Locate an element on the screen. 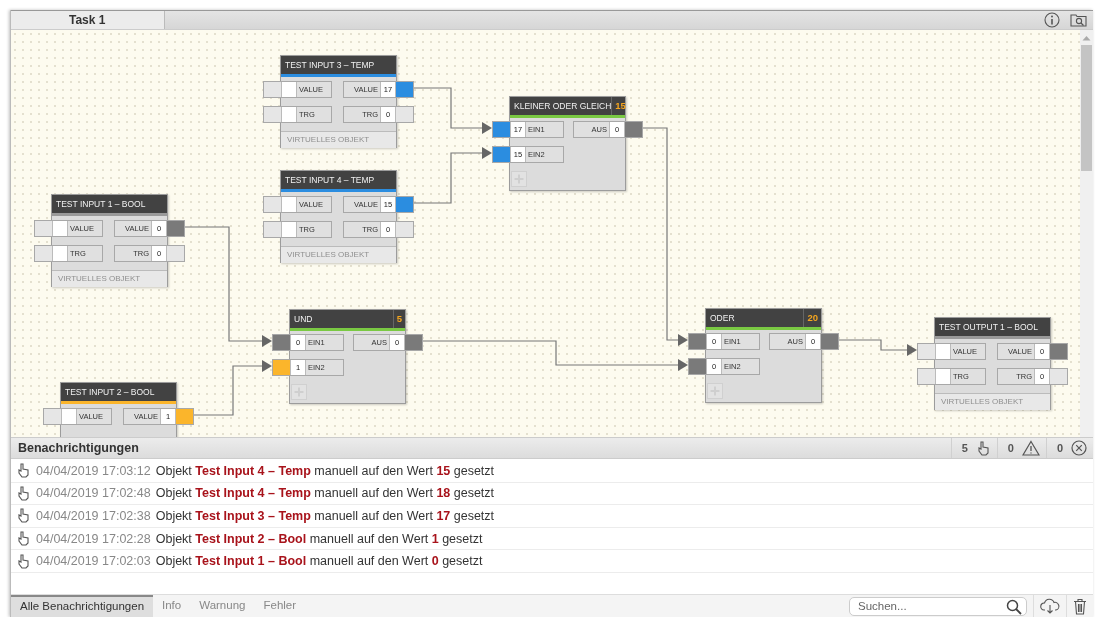 The height and width of the screenshot is (617, 1098). warning-icon is located at coordinates (1030, 448).